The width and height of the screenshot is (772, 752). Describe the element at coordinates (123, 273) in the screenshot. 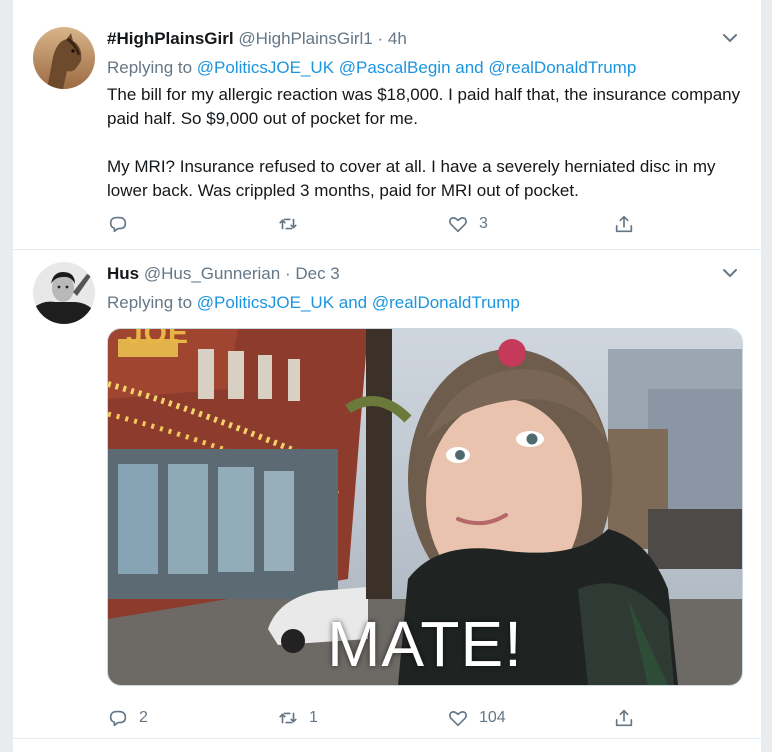

I see `display-name: Hus` at that location.